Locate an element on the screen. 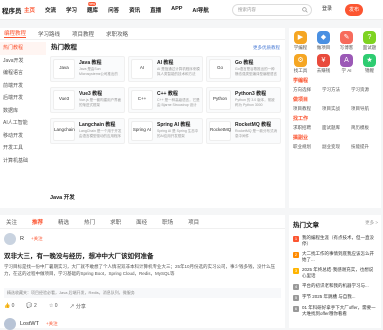 The width and height of the screenshot is (383, 330). quick-interview: ? 面试题 is located at coordinates (369, 41).